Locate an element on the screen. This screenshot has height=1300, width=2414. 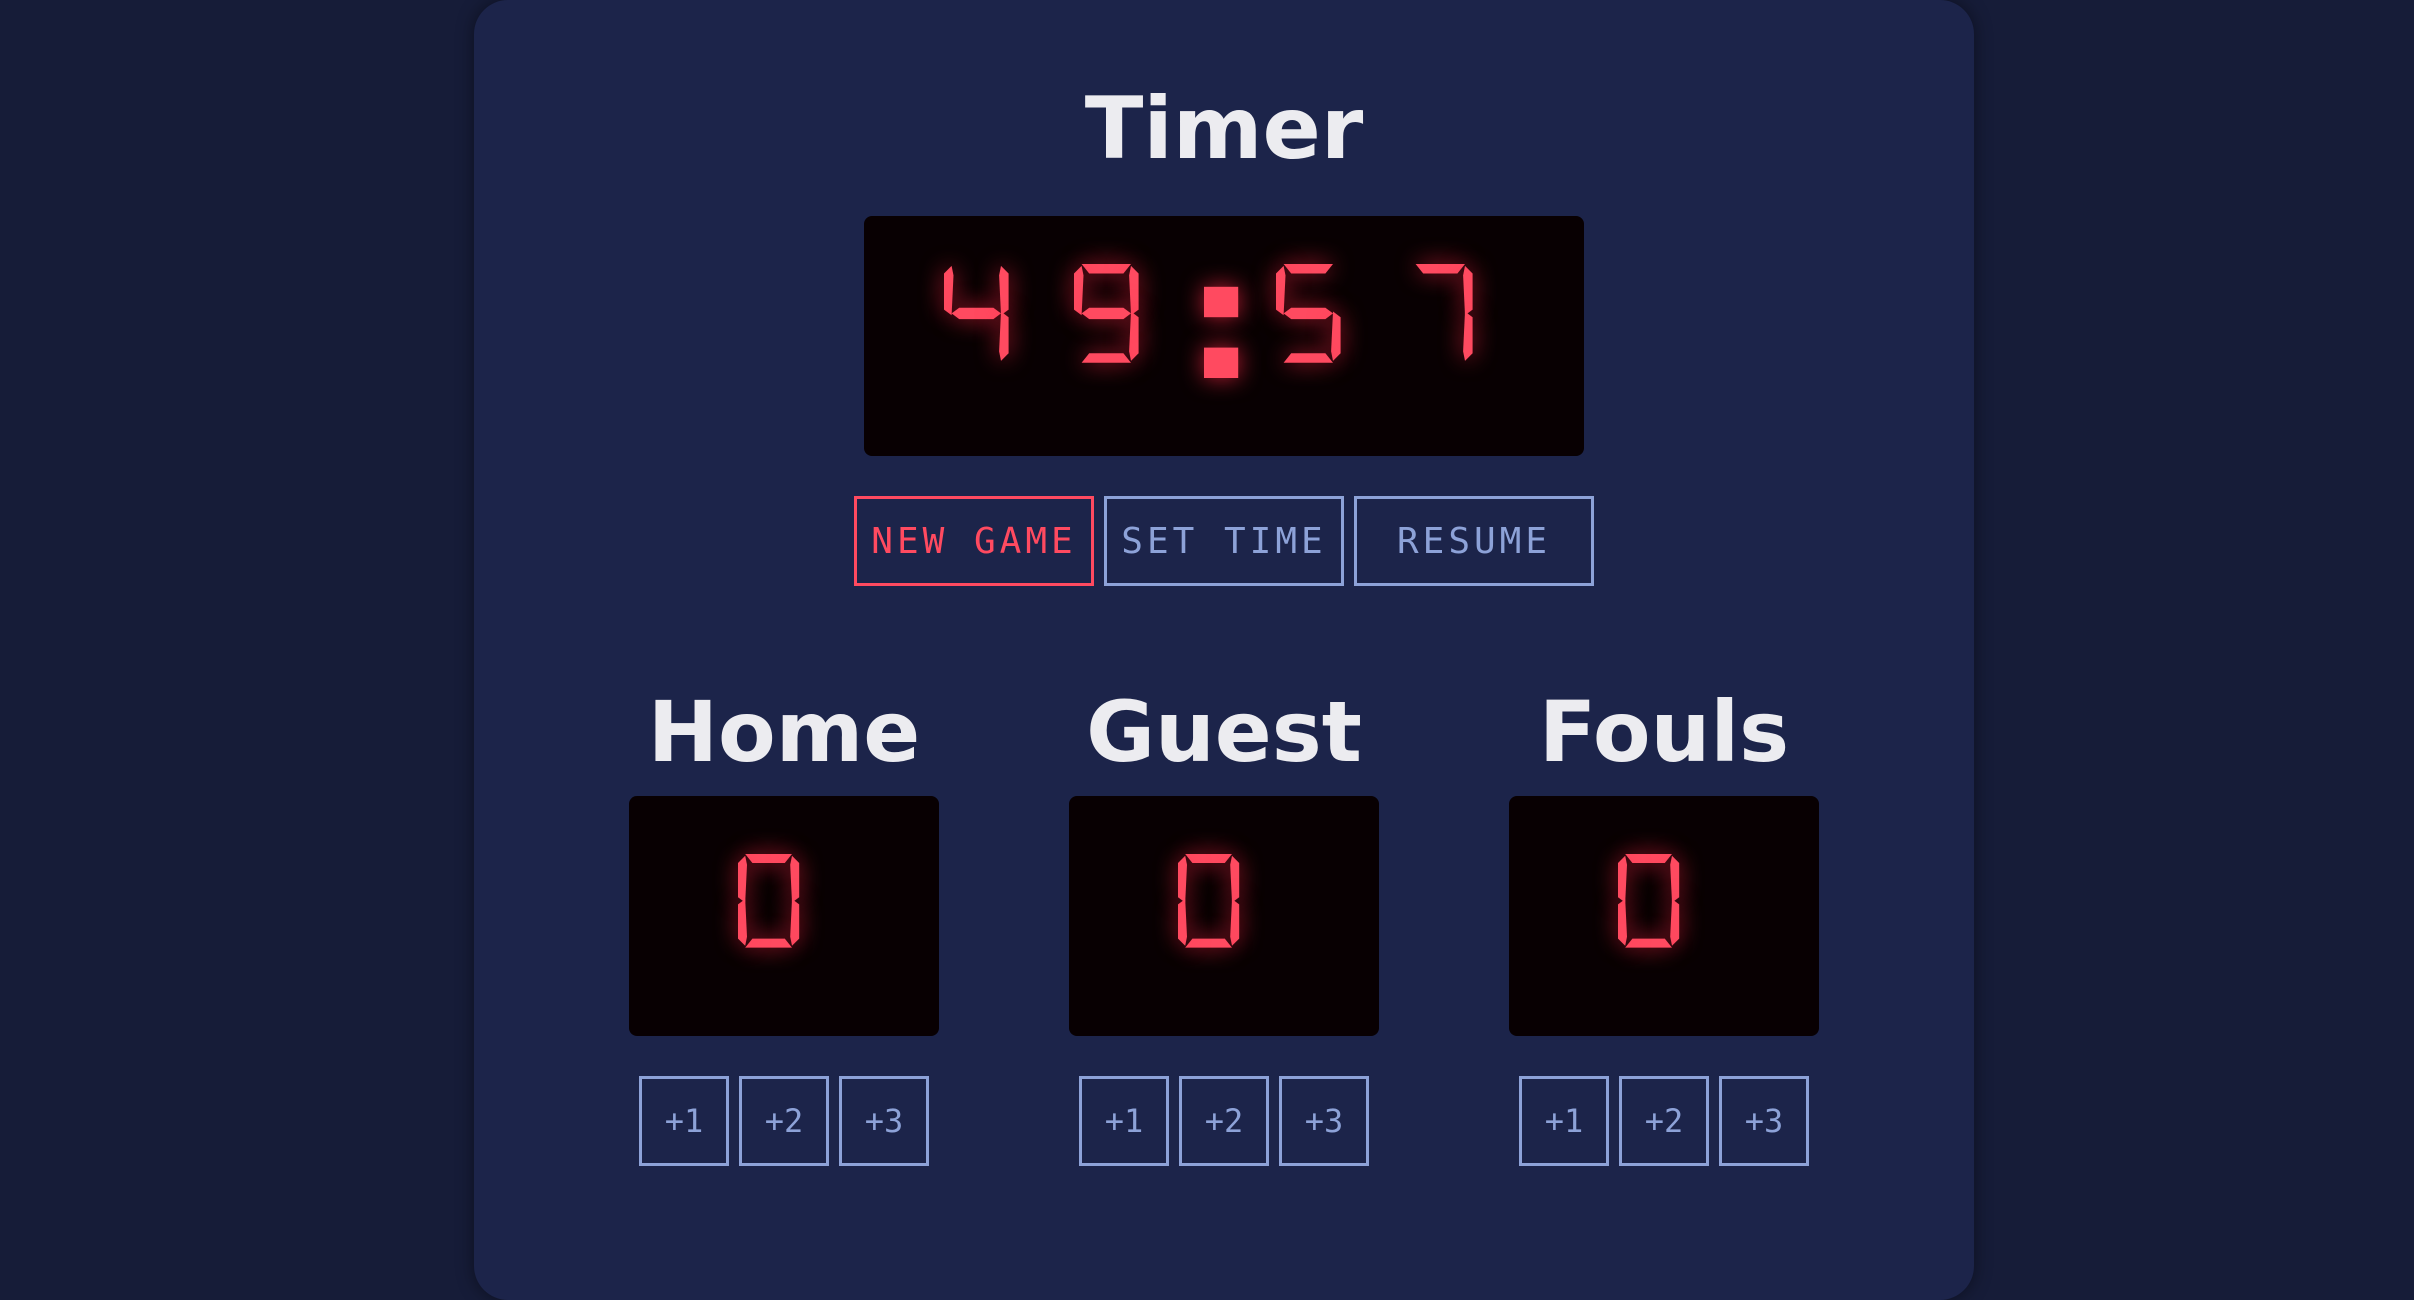
timer-digit-2-segment-g is located at coordinates (1106, 313).